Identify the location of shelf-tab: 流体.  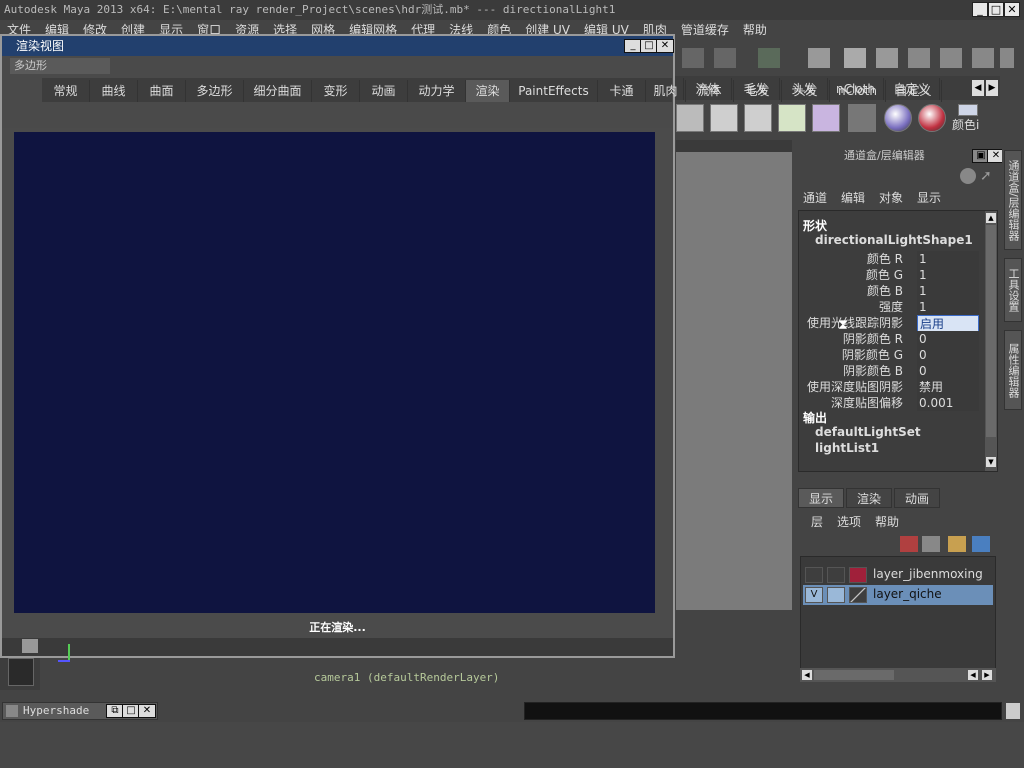
(710, 91).